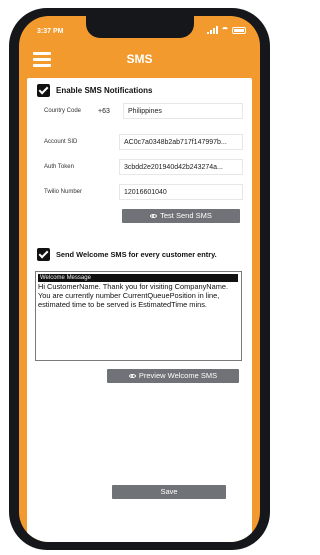 The image size is (320, 555). Describe the element at coordinates (181, 192) in the screenshot. I see `twilio-number-field: 12016601040` at that location.